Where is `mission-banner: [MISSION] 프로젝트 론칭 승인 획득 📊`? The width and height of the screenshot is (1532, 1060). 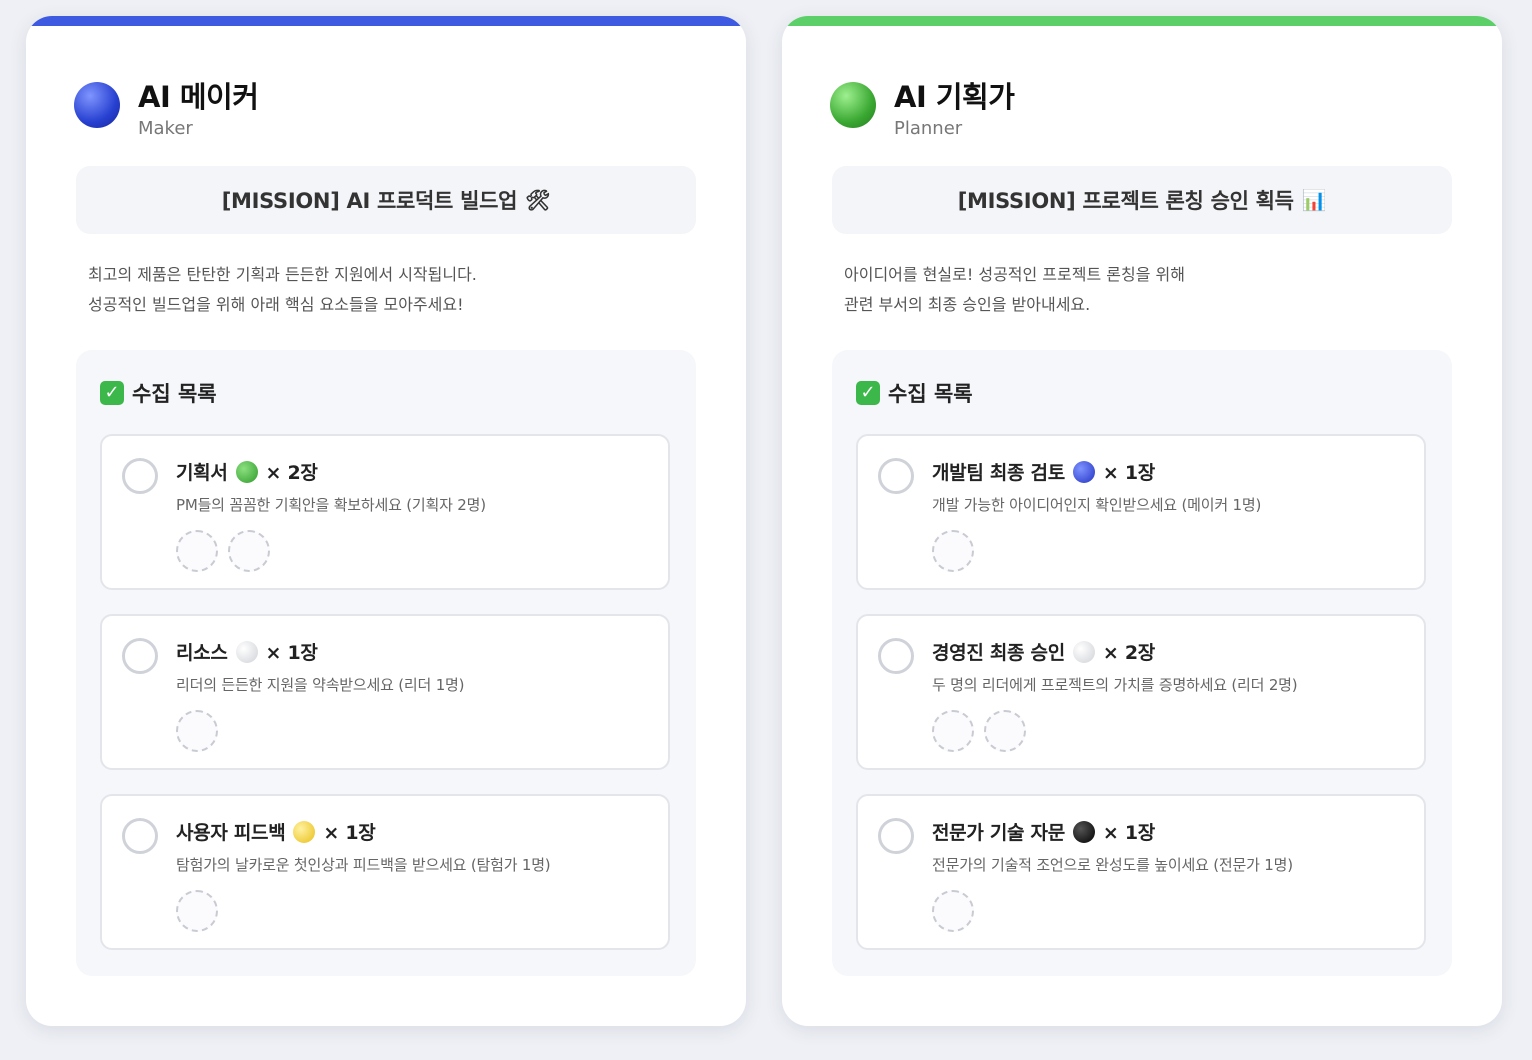 mission-banner: [MISSION] 프로젝트 론칭 승인 획득 📊 is located at coordinates (1142, 200).